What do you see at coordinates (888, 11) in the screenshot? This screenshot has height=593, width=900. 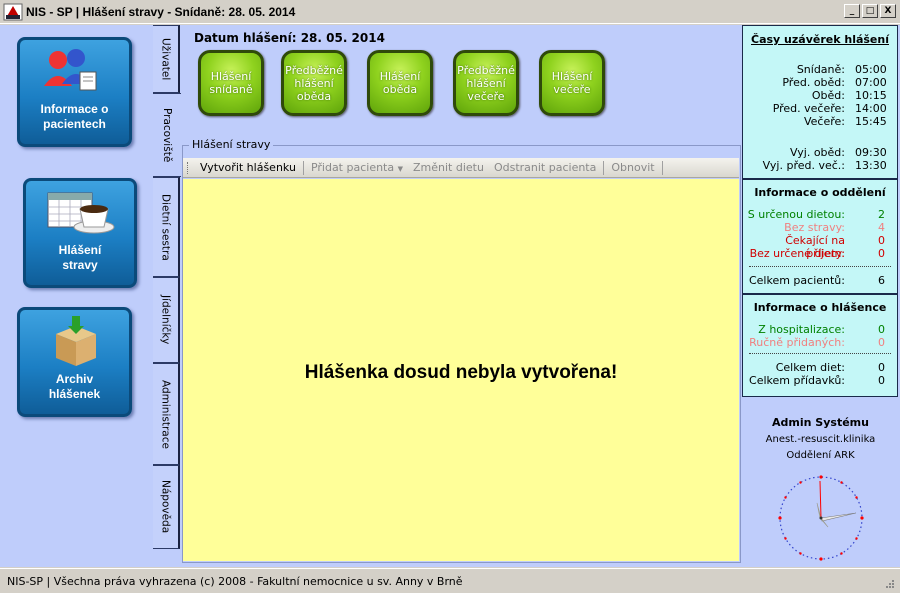 I see `close-button: X` at bounding box center [888, 11].